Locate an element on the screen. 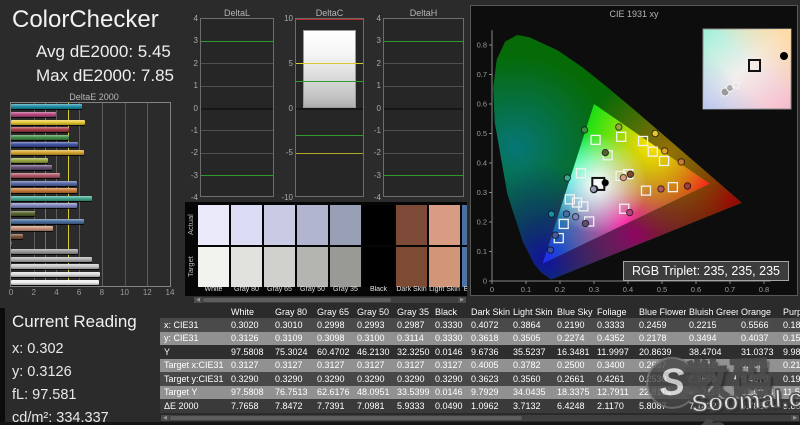 The image size is (800, 425). deltae-bar-light-skin is located at coordinates (32, 229).